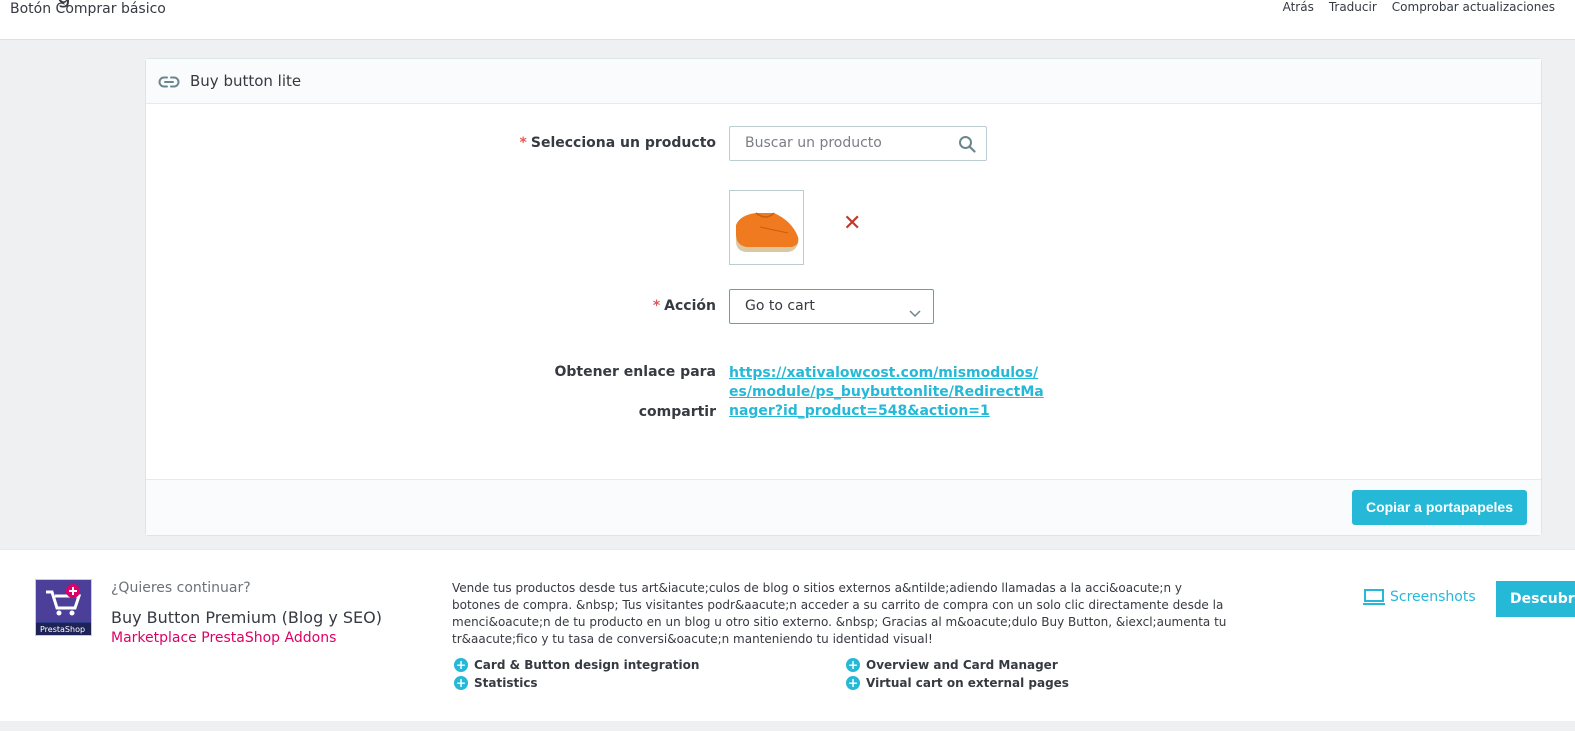  Describe the element at coordinates (63, 607) in the screenshot. I see `addon-logo: PrestaShop` at that location.